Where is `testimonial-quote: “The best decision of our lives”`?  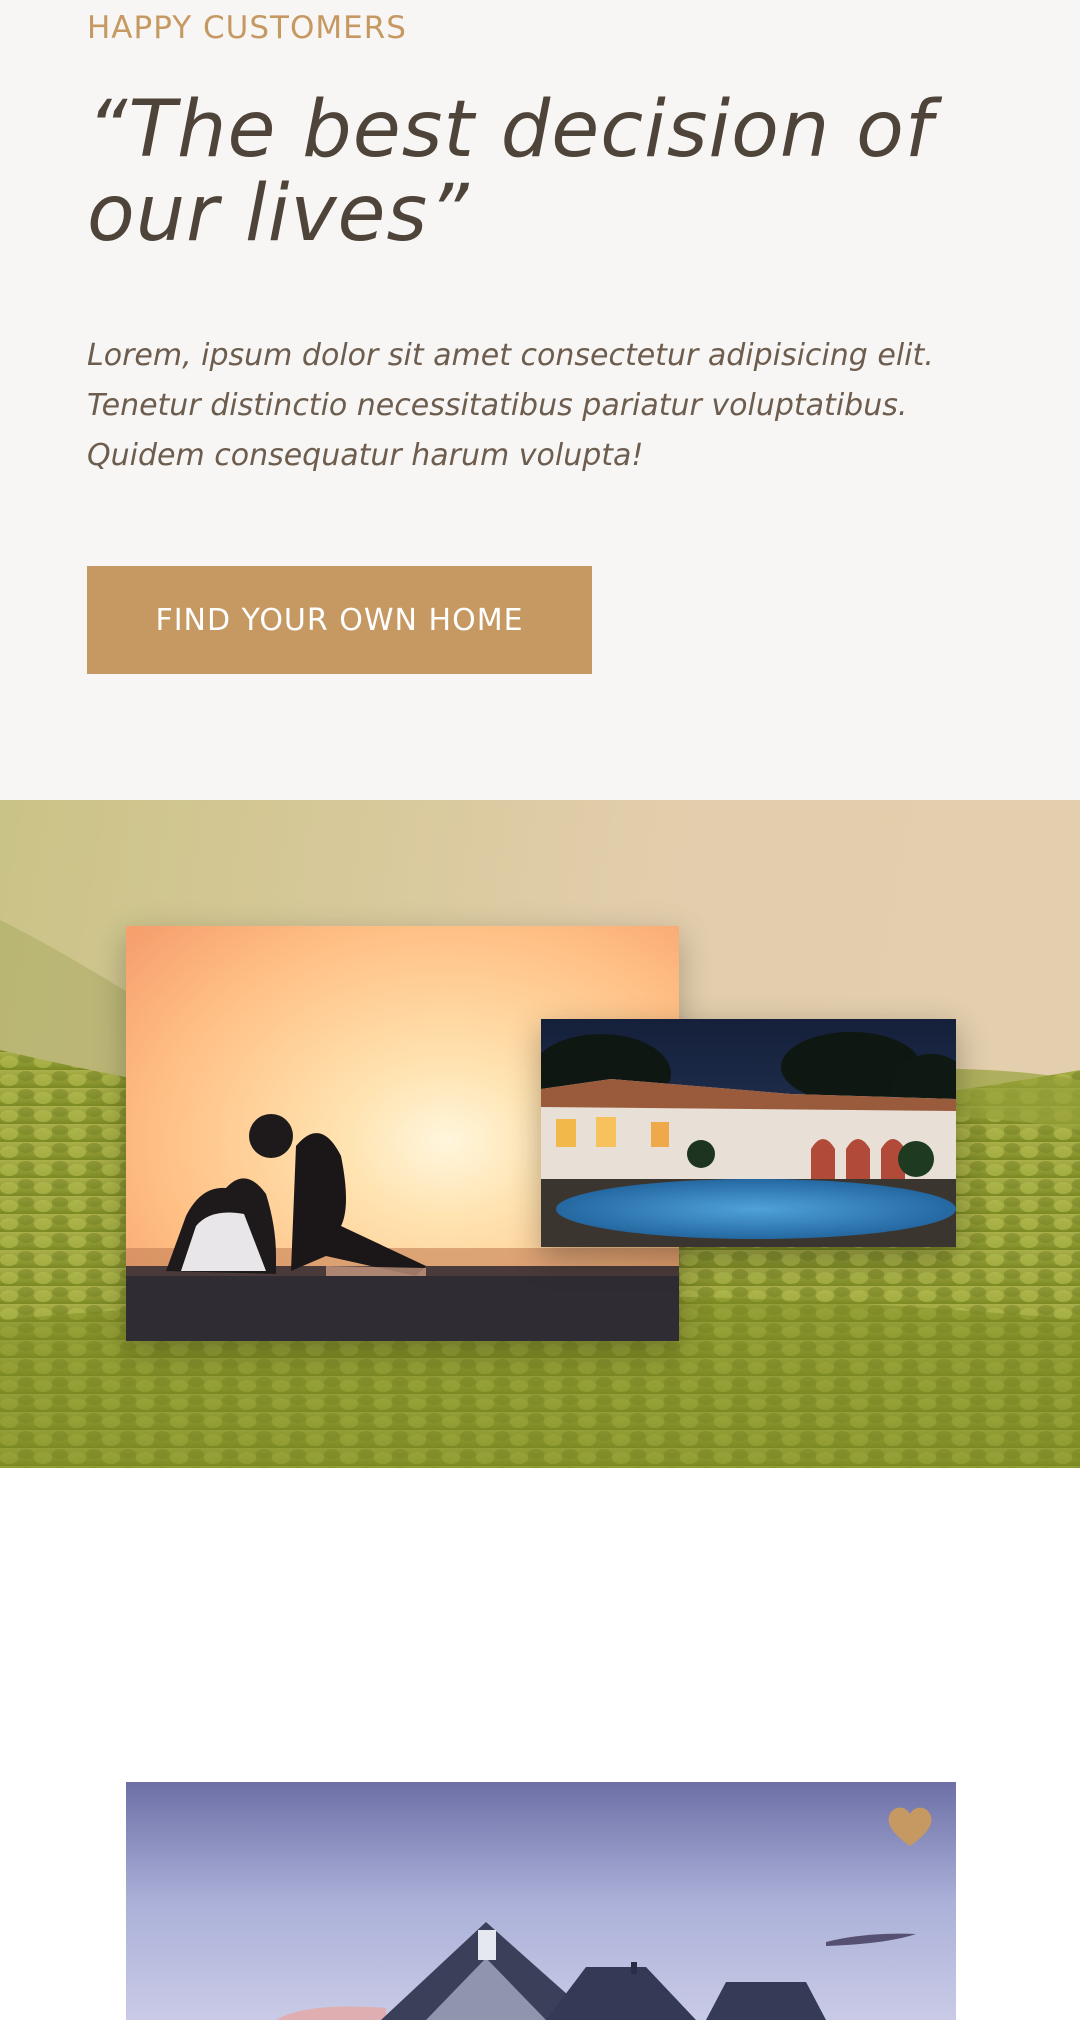 testimonial-quote: “The best decision of our lives” is located at coordinates (510, 172).